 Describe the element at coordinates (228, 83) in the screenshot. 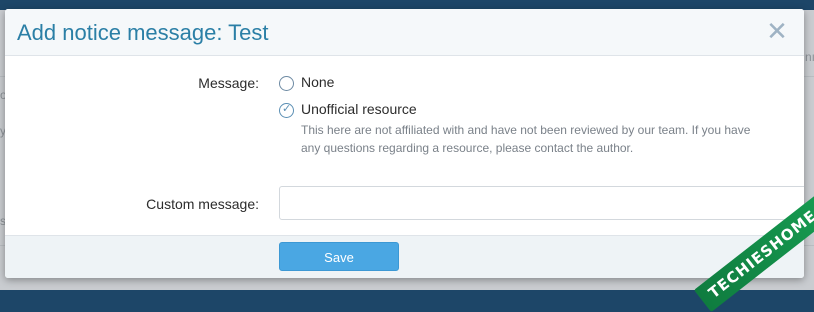

I see `message-label: Message:` at that location.